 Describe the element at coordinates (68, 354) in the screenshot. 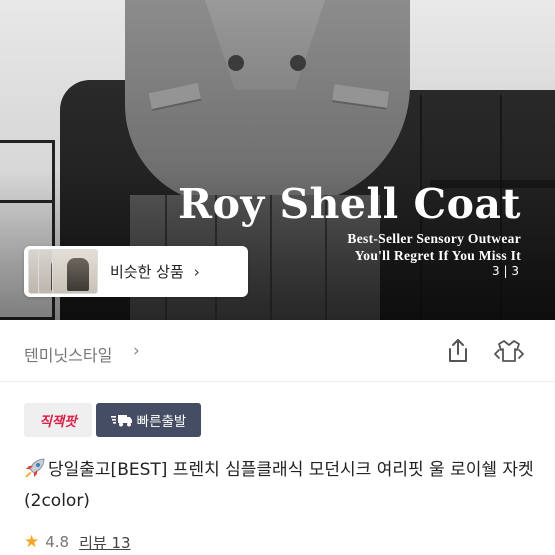

I see `shop-name-link: 텐미닛스타일` at that location.